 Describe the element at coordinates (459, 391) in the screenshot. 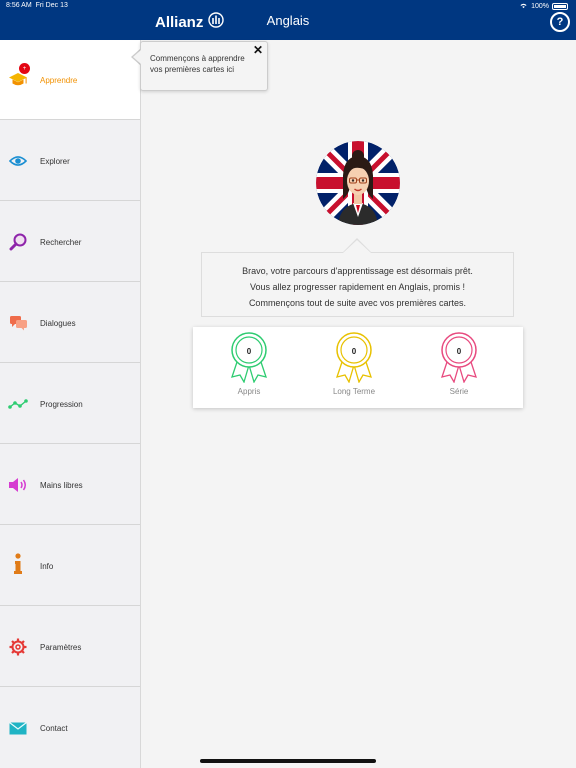

I see `stat-label: Série` at that location.